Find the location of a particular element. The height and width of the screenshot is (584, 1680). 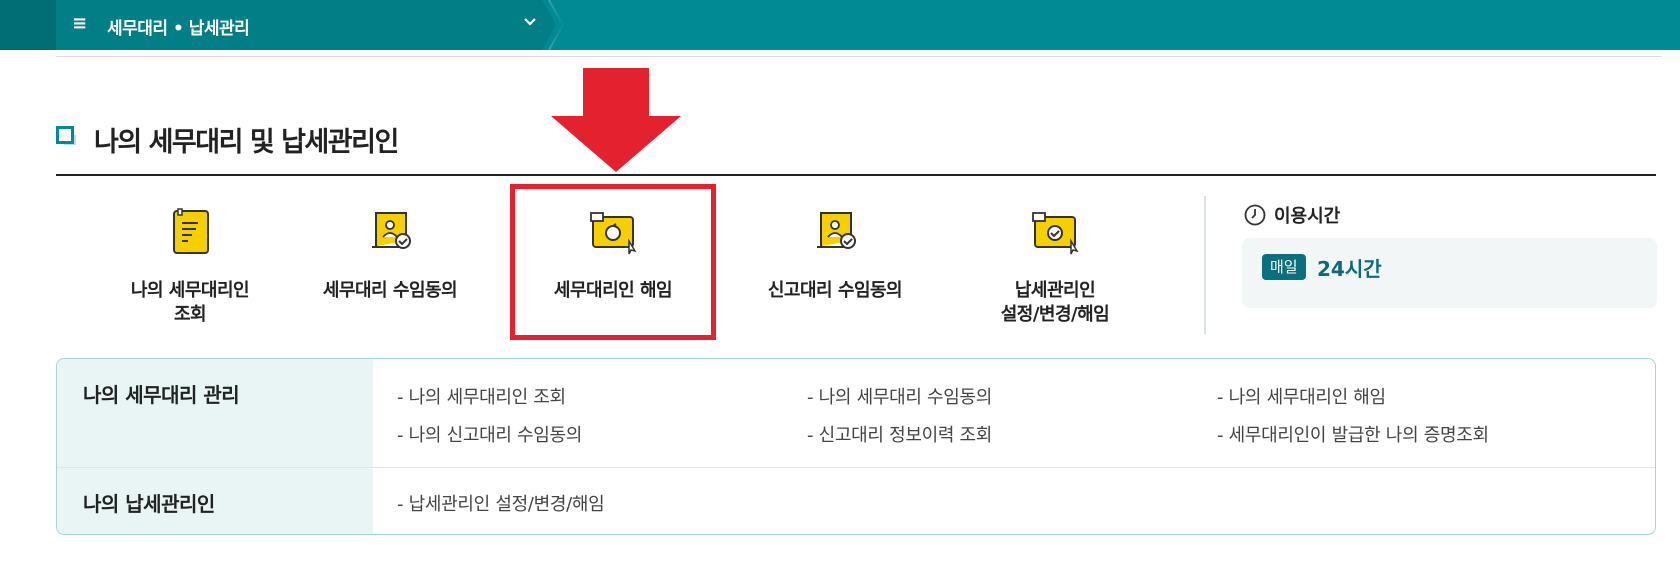

tile-filing-agency-consent: 신고대리 수임동의 is located at coordinates (835, 254).